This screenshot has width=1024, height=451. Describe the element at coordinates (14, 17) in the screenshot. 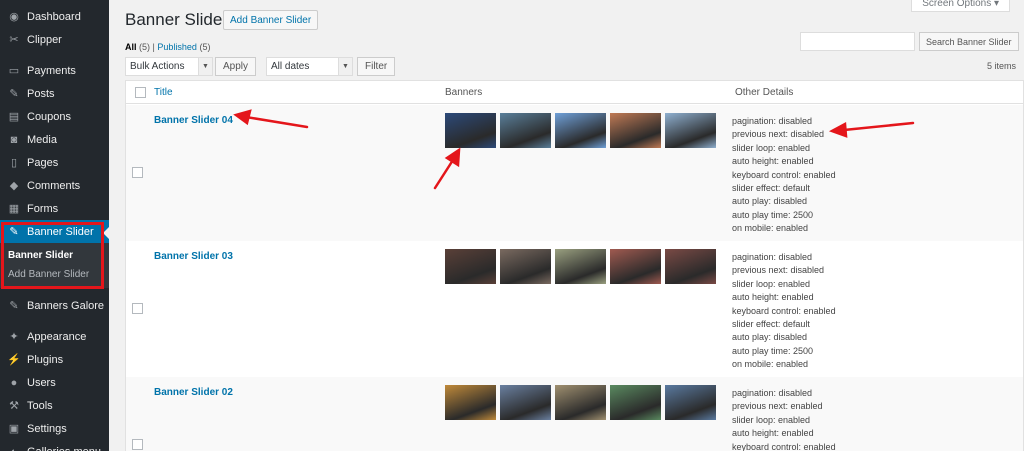

I see `dashboard-icon: ◉` at that location.